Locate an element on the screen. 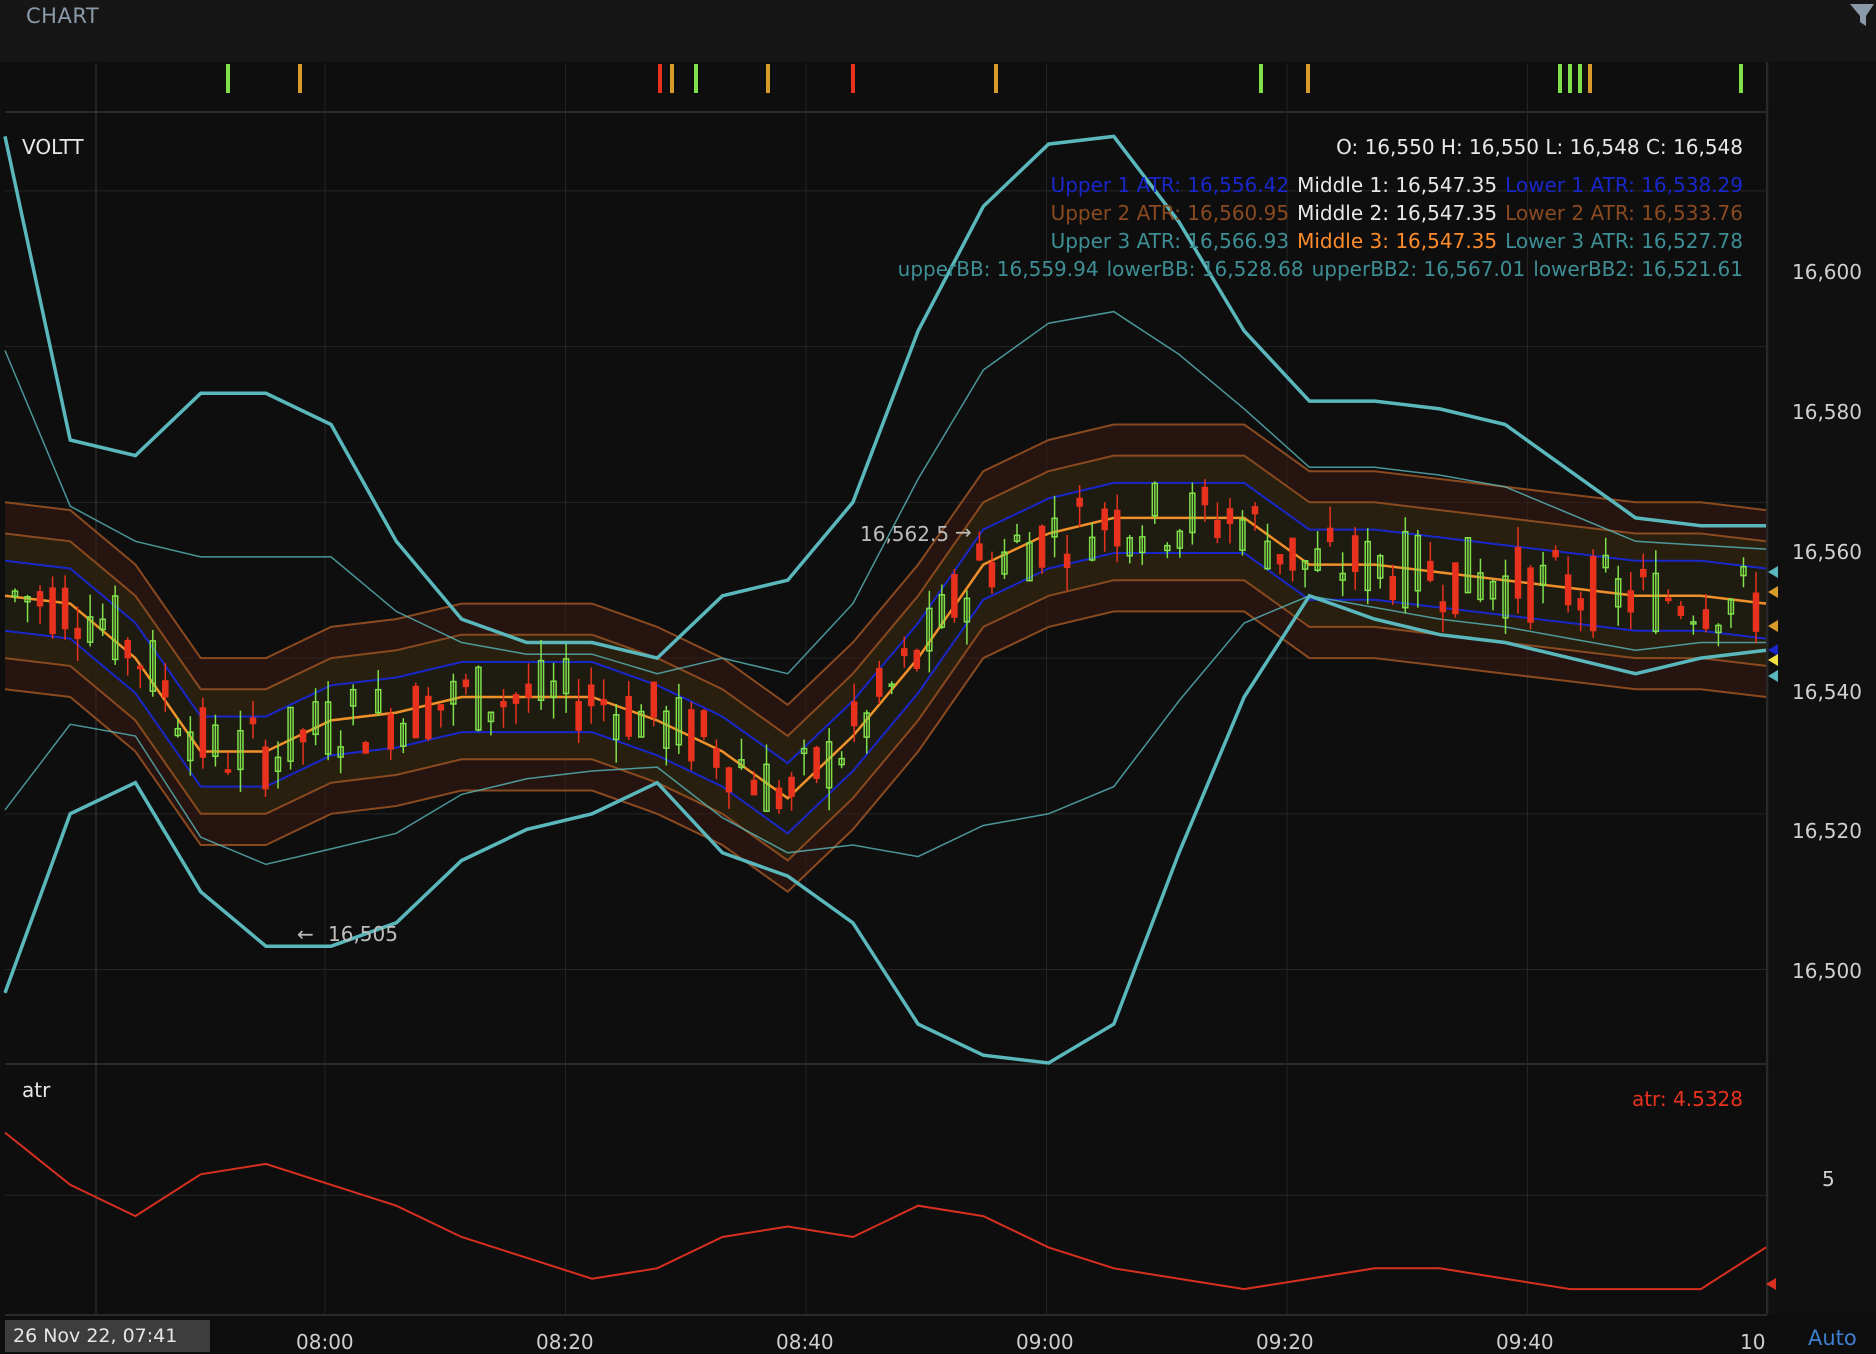 Image resolution: width=1876 pixels, height=1354 pixels. time-tick: 09:40 is located at coordinates (1525, 1342).